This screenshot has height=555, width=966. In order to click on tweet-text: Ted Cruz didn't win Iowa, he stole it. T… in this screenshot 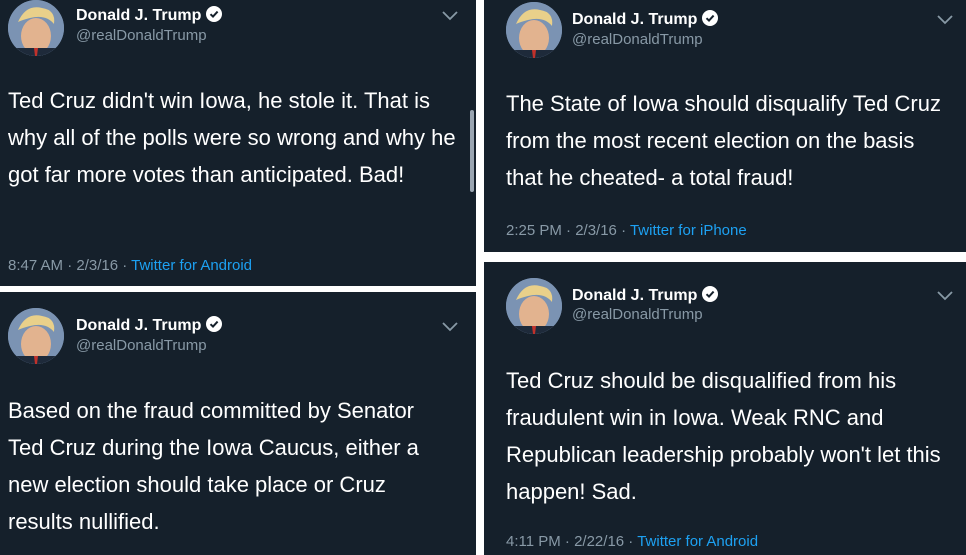, I will do `click(232, 137)`.